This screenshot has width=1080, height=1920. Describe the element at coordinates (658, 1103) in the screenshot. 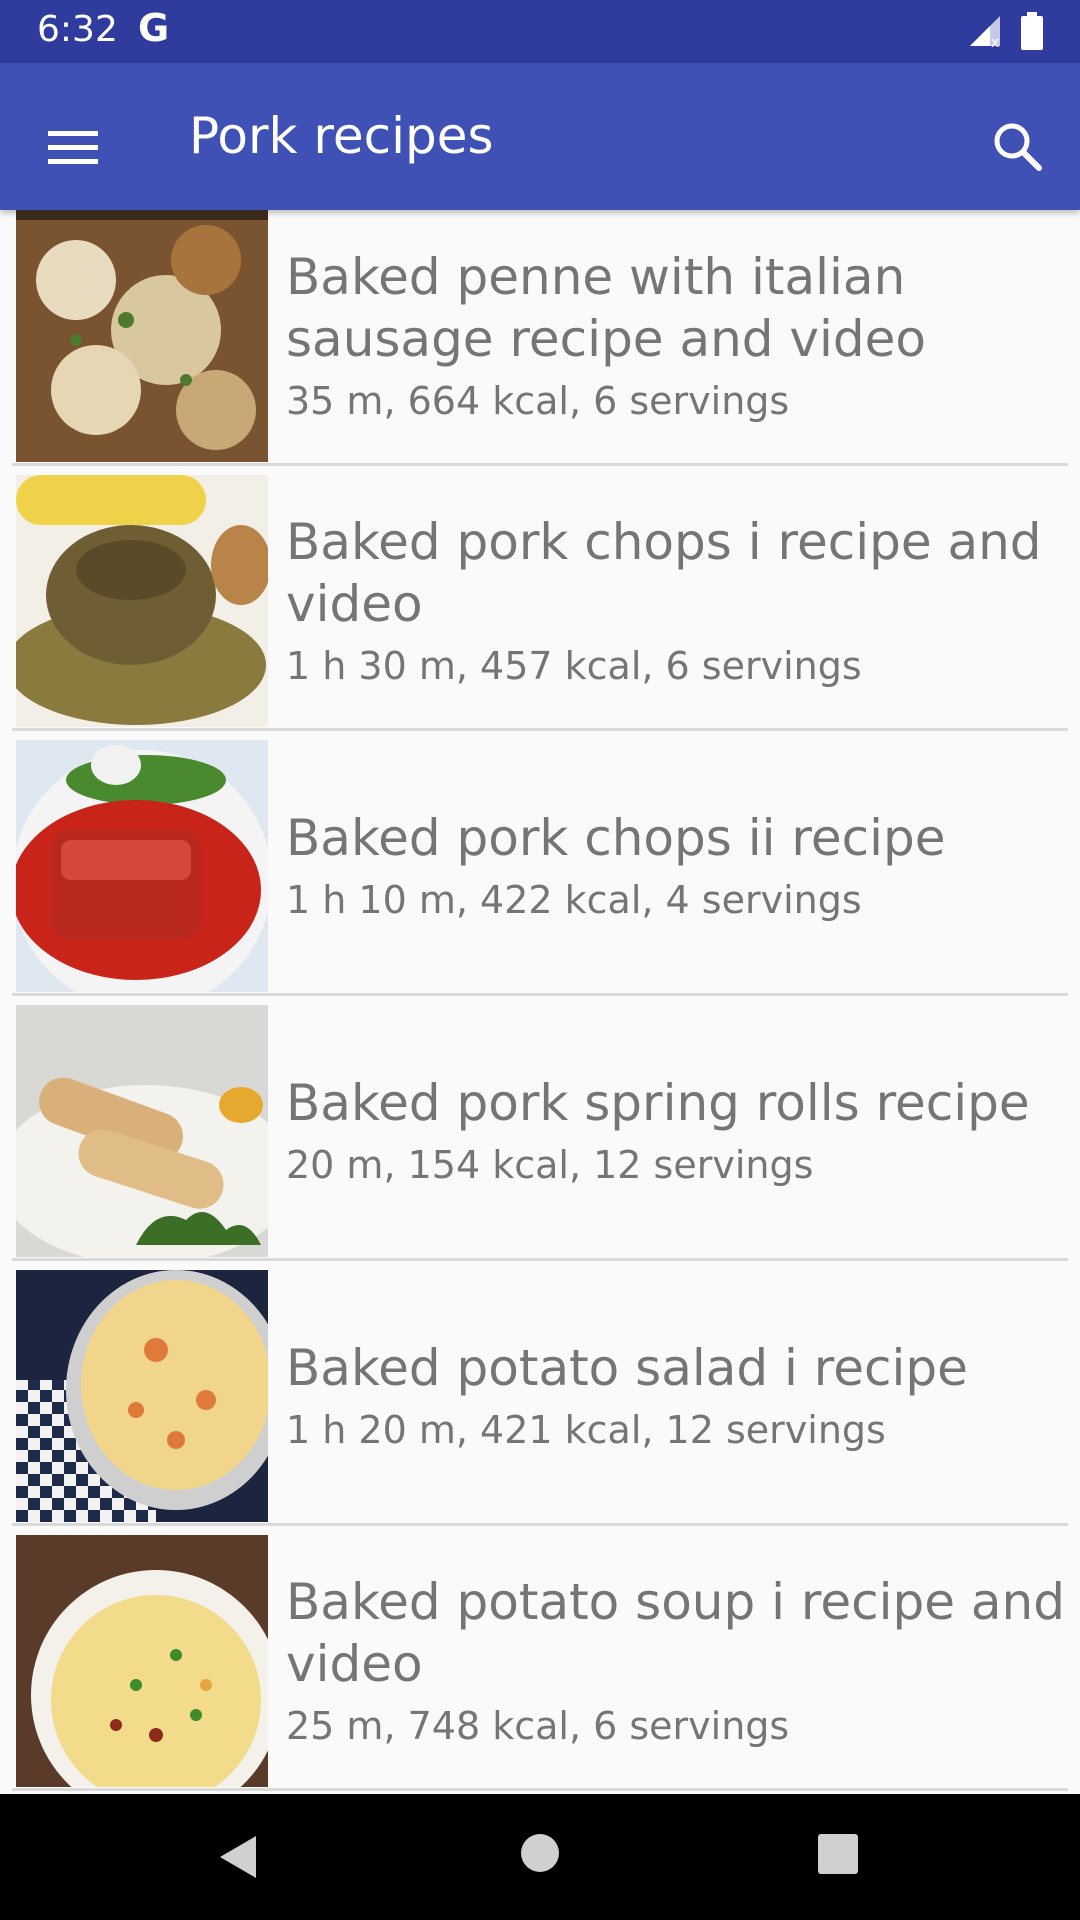

I see `recipe-title: Baked pork spring rolls recipe` at that location.